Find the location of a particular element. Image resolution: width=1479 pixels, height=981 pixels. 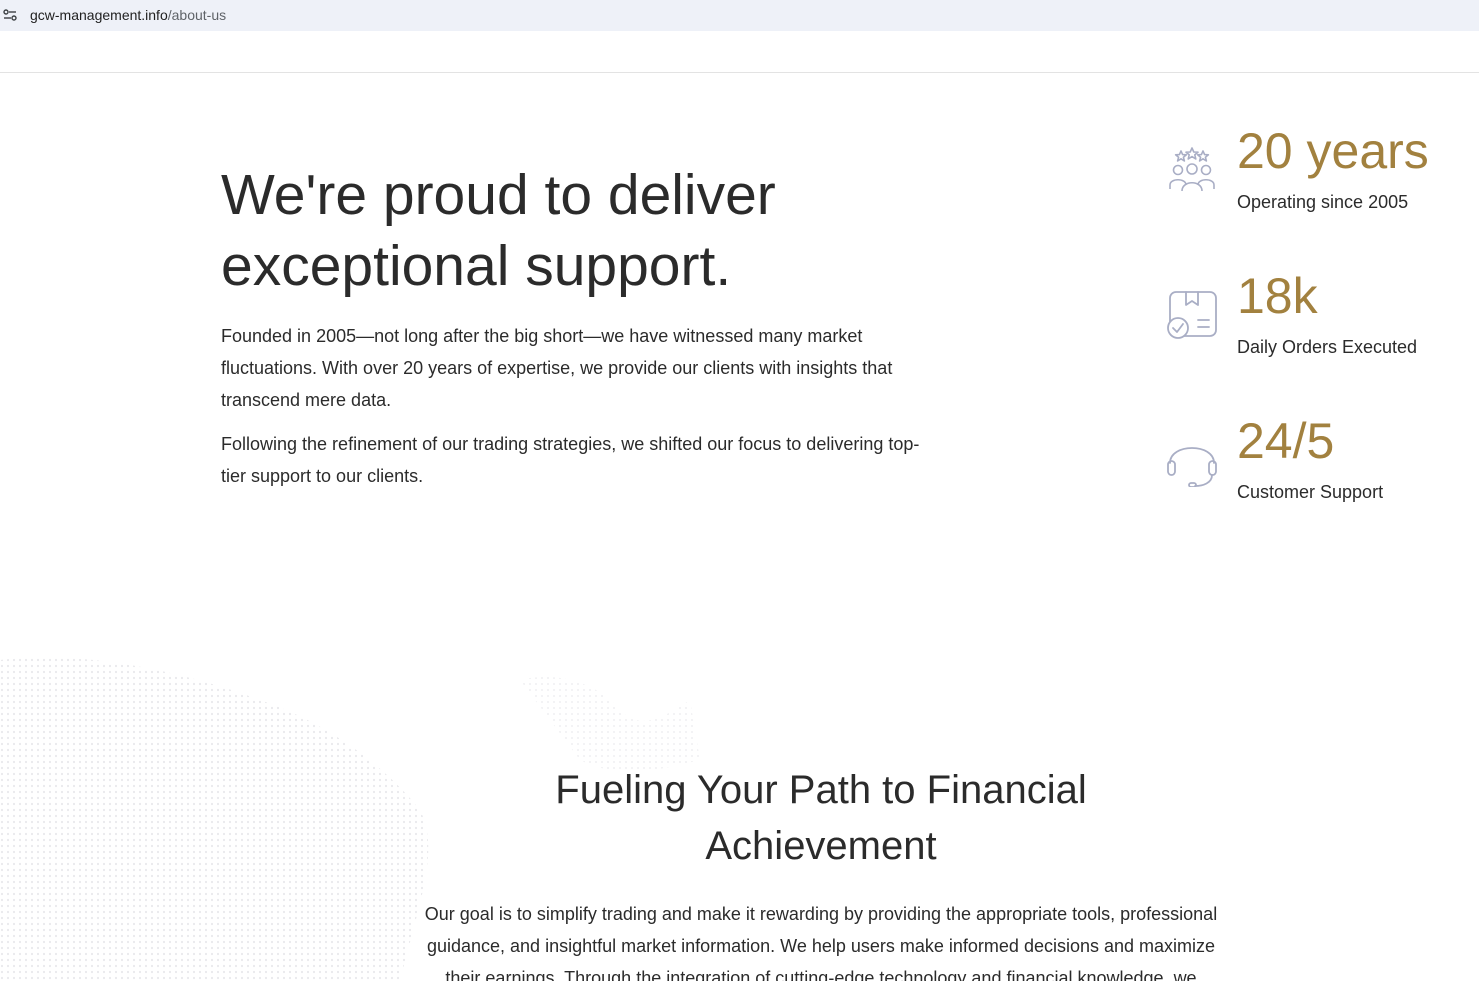

site-header is located at coordinates (739, 52).